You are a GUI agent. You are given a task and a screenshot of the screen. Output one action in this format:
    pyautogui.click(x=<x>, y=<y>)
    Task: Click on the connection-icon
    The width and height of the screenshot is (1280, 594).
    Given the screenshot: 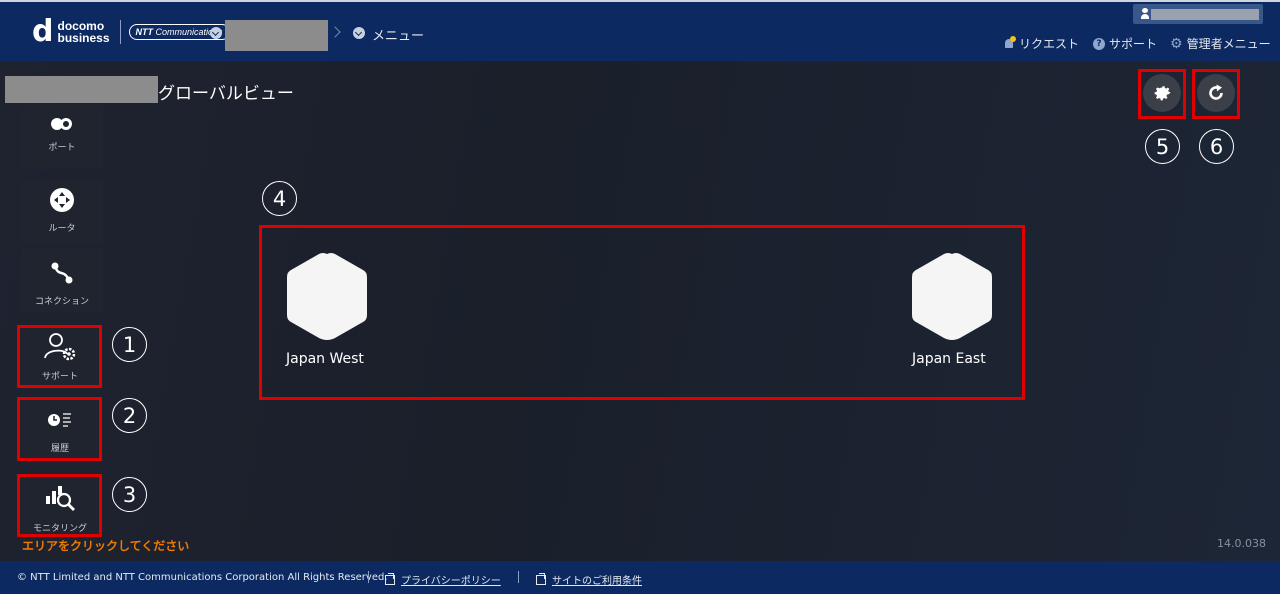 What is the action you would take?
    pyautogui.click(x=62, y=273)
    